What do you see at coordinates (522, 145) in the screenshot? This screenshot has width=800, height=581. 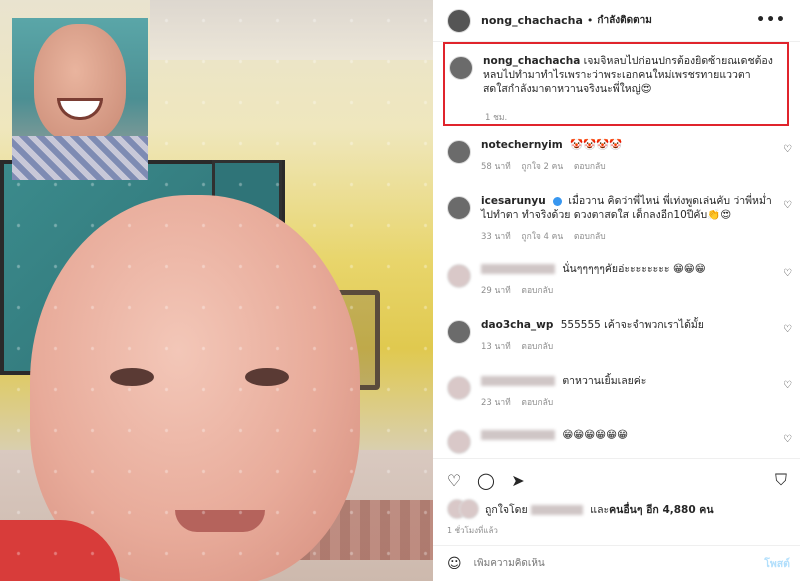 I see `comment-username: notechernyim` at bounding box center [522, 145].